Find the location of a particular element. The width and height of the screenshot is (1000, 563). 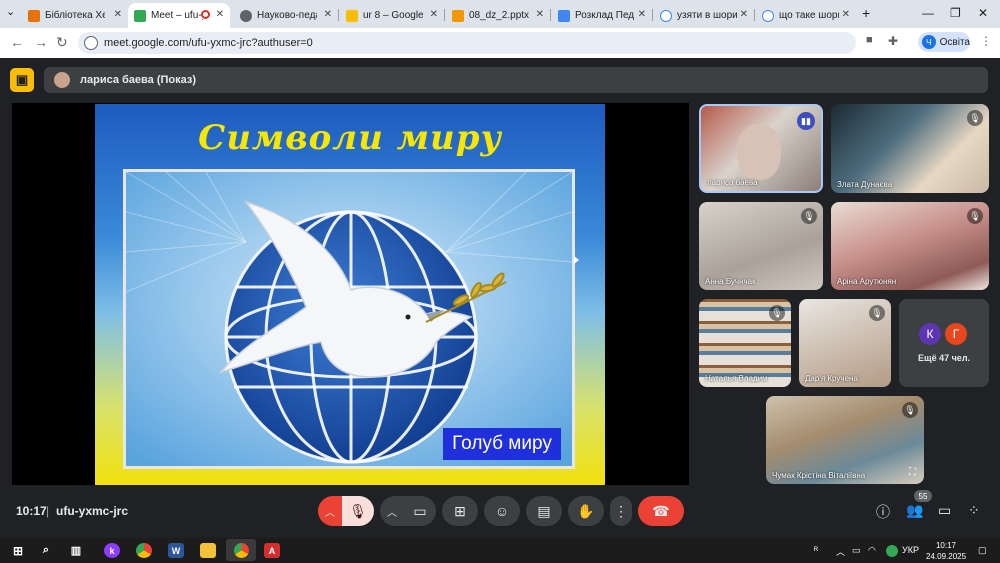

meeting-code: ufu-yxmc-jrc is located at coordinates (92, 511).